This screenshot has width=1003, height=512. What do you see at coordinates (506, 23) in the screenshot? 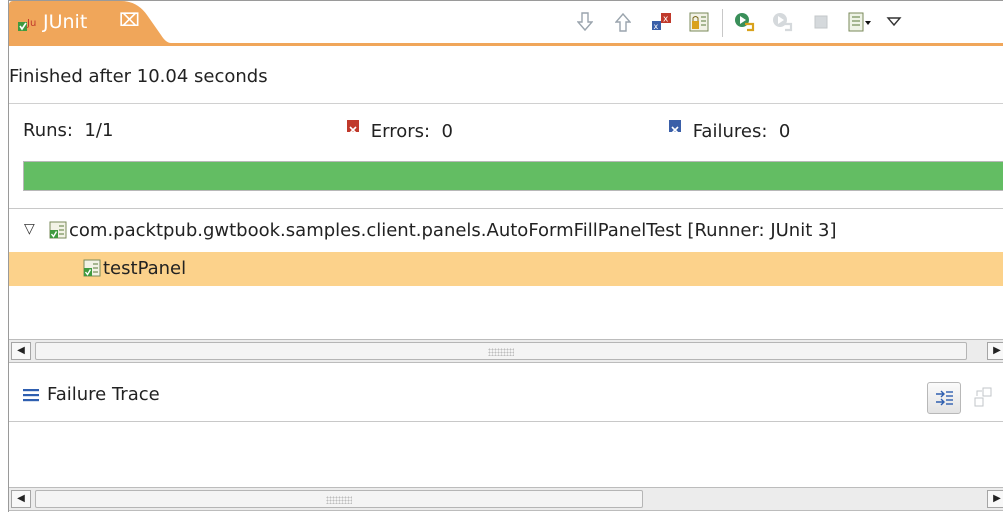
I see `view-tab-bar: Ju JUnit ⌧ x x` at bounding box center [506, 23].